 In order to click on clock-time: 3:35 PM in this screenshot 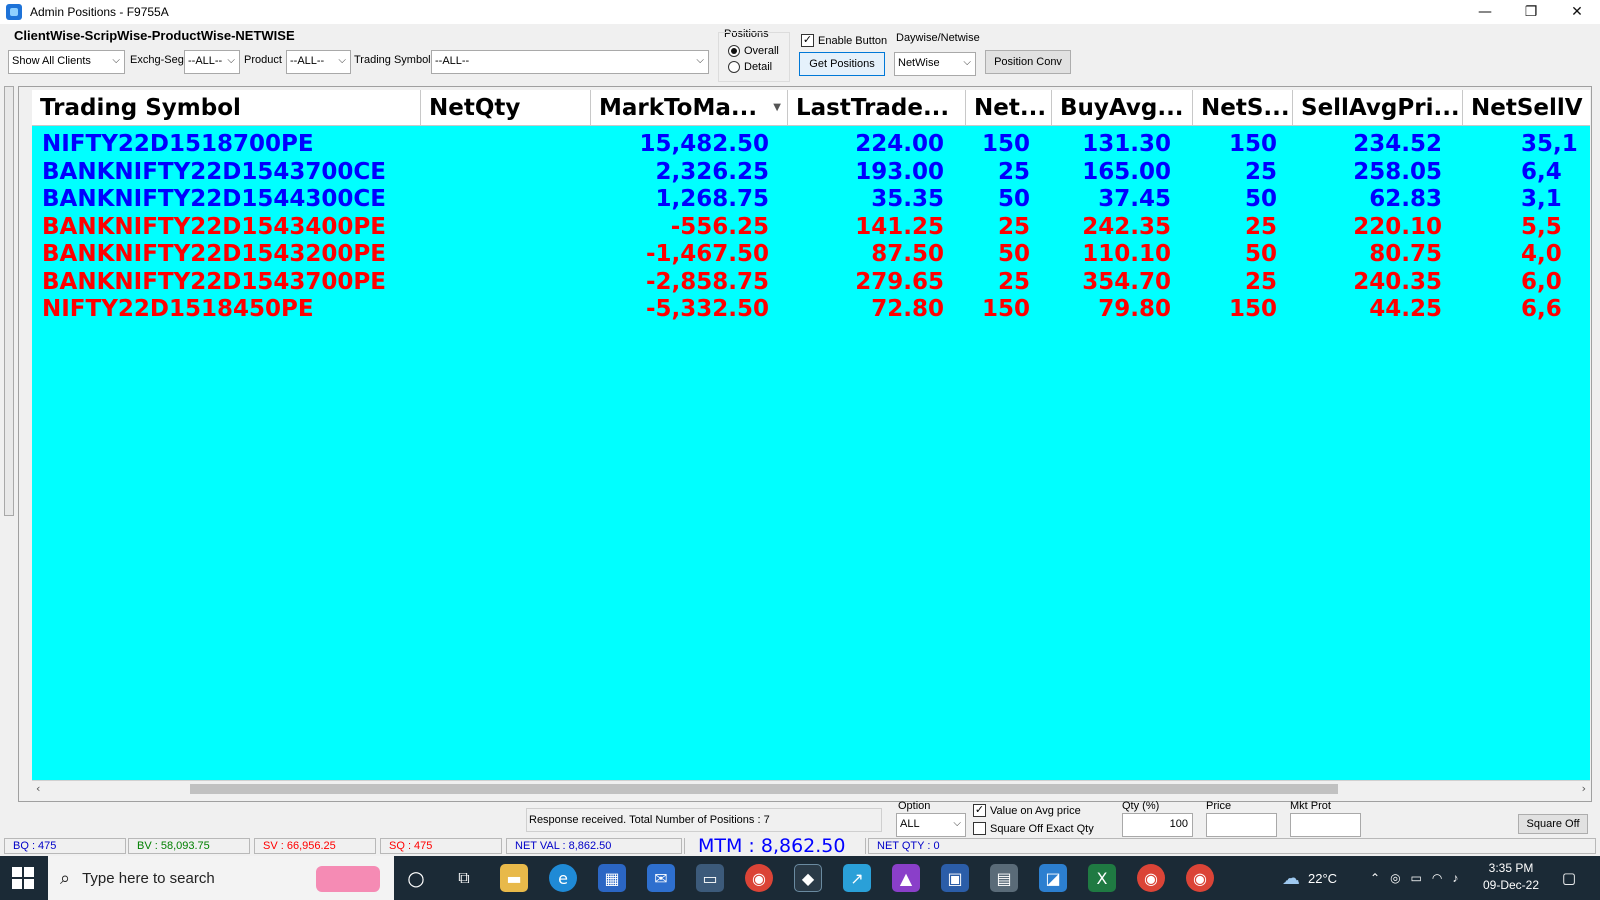, I will do `click(1511, 868)`.